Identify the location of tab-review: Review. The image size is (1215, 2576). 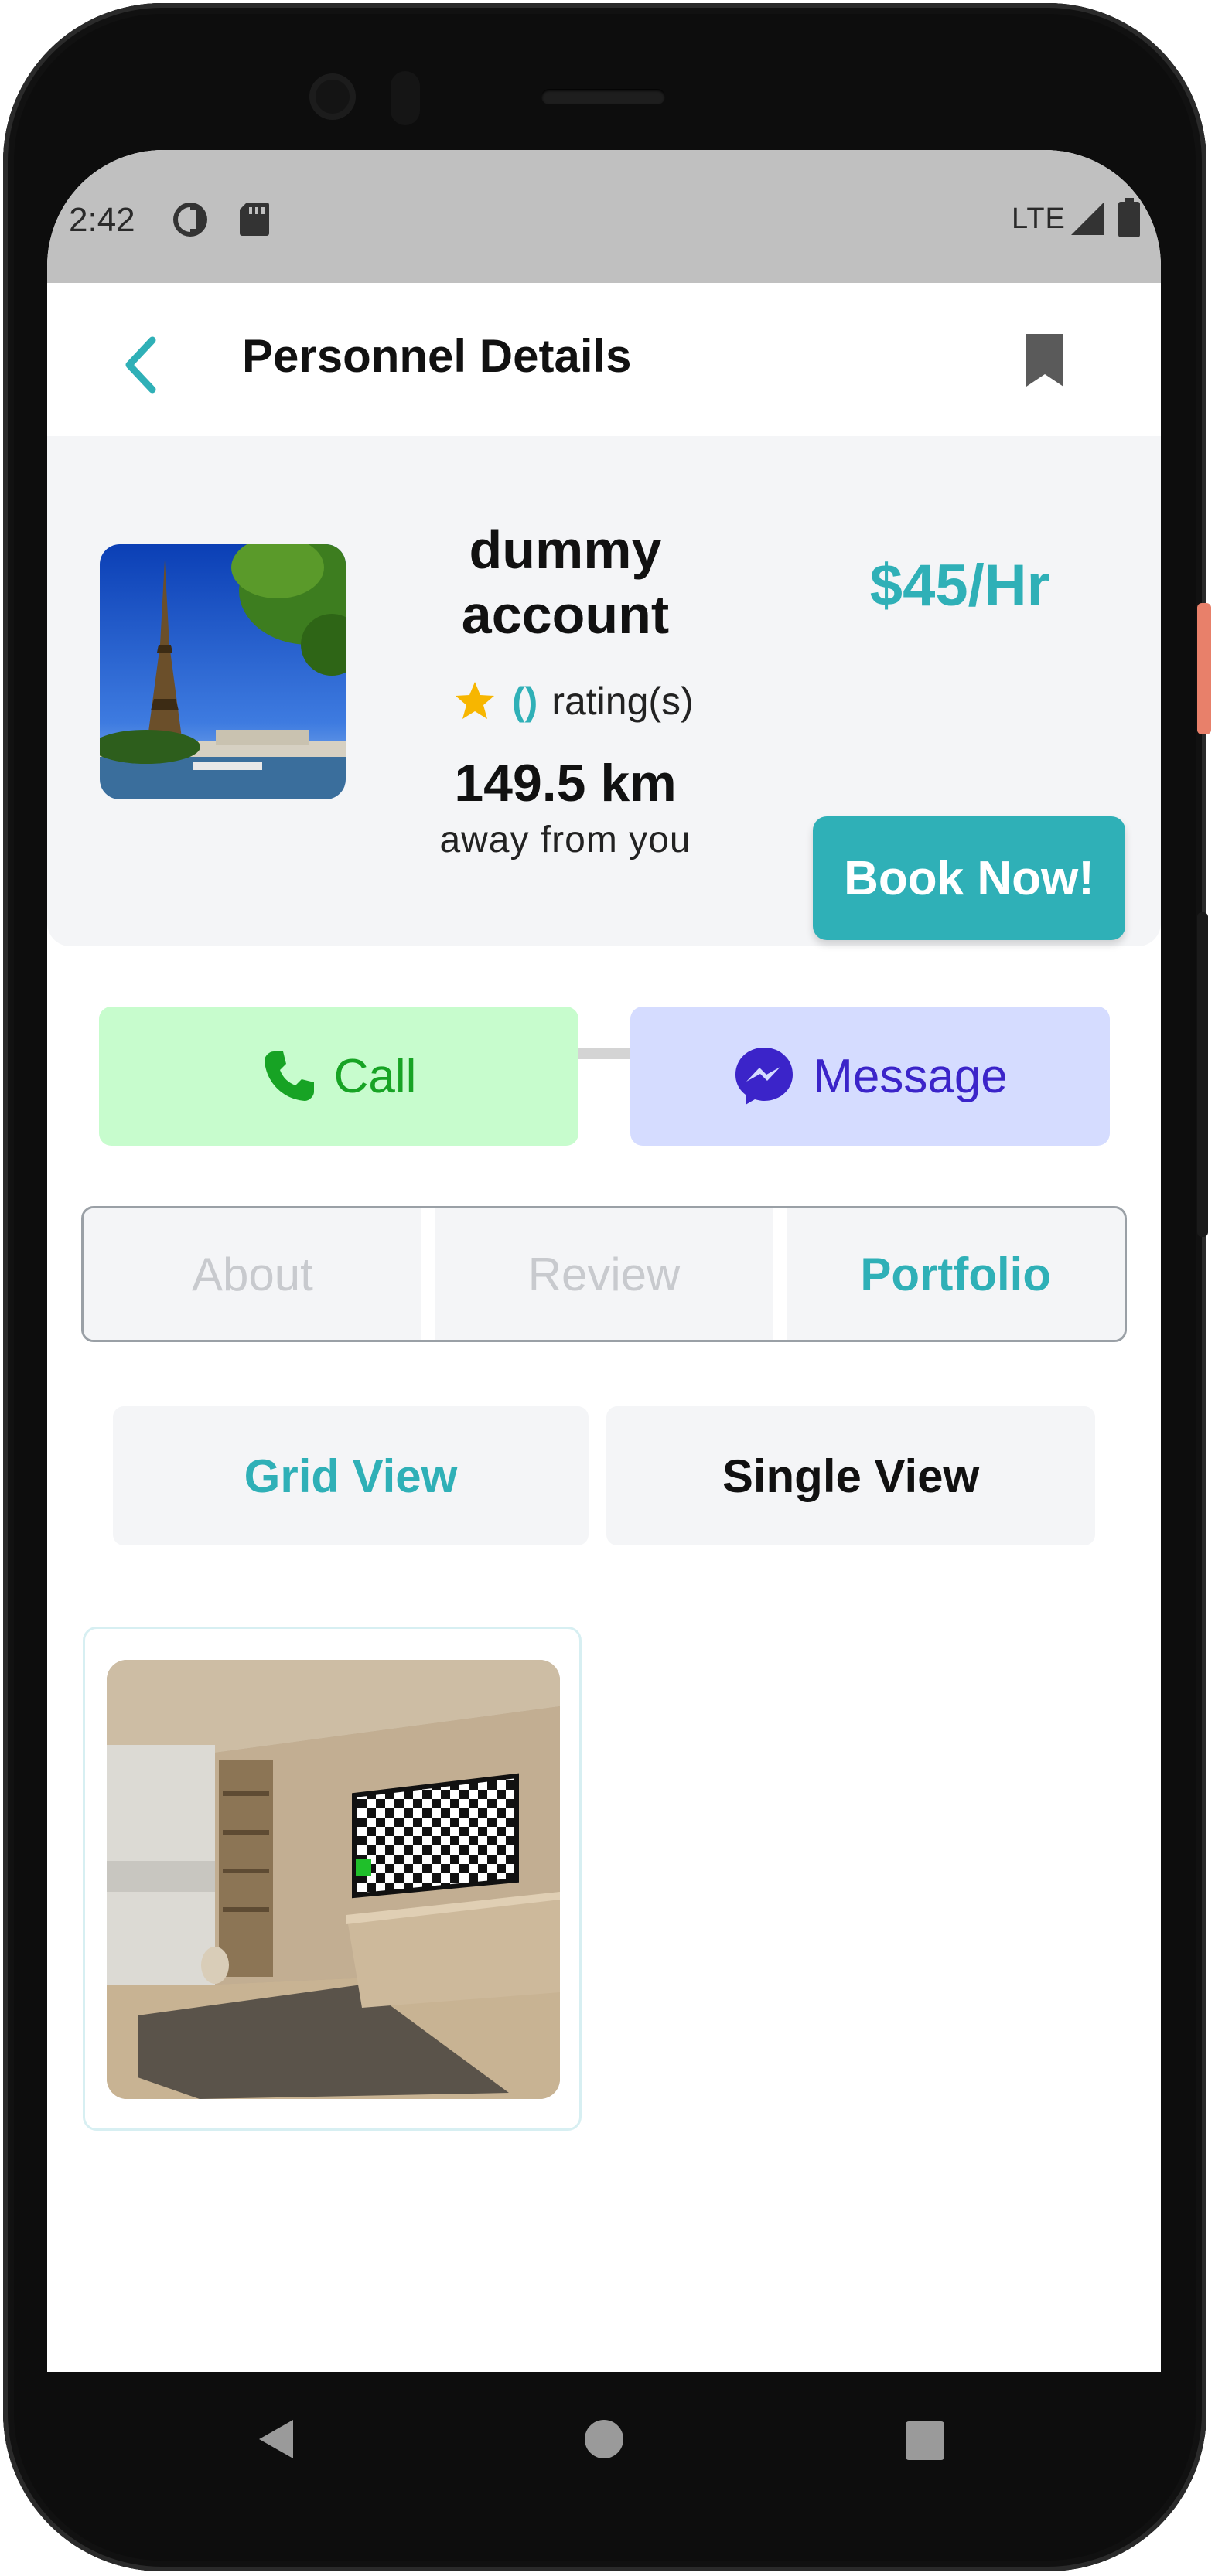
(604, 1274).